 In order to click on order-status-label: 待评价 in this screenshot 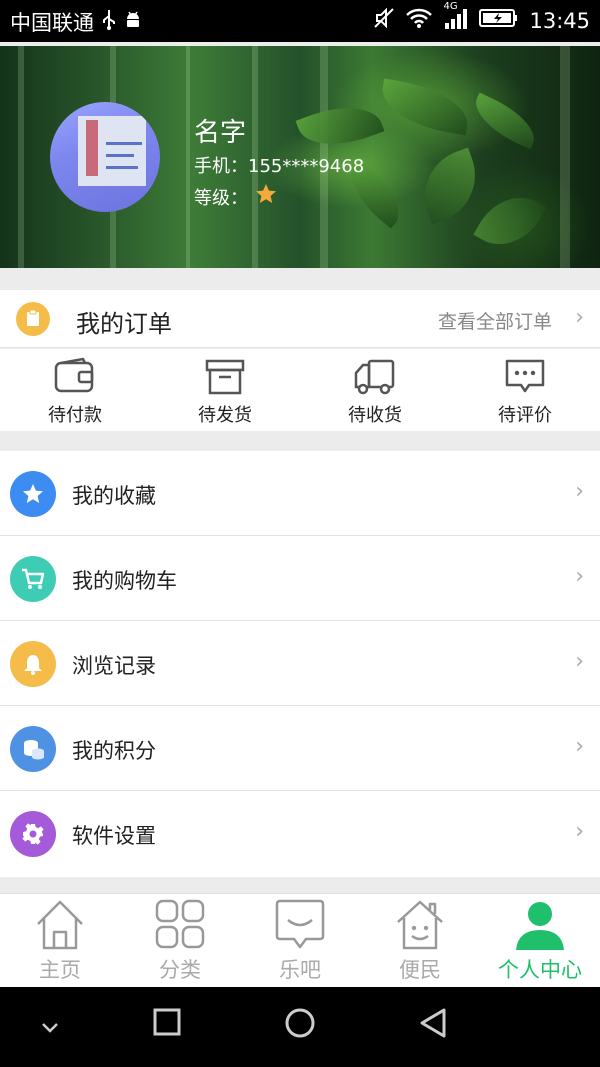, I will do `click(525, 415)`.